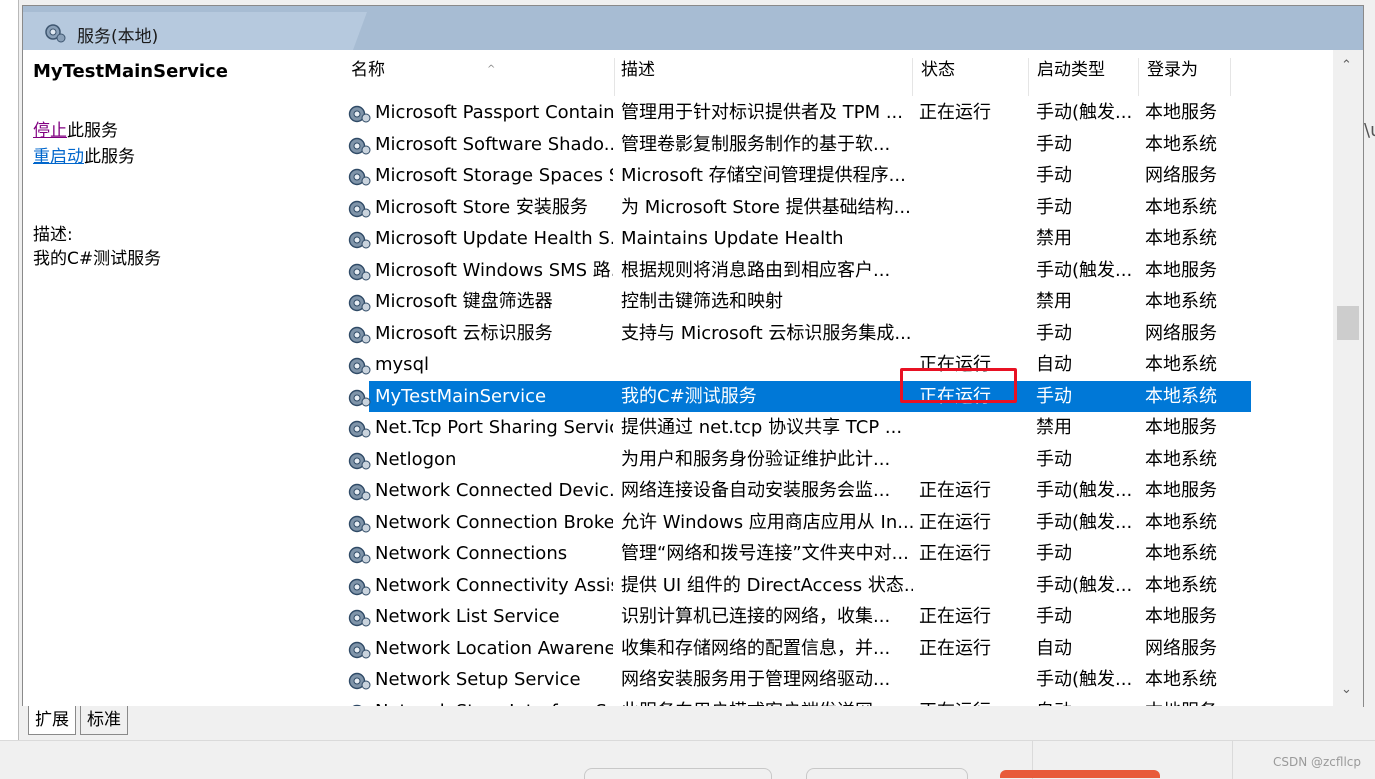  What do you see at coordinates (92, 131) in the screenshot?
I see `stop-suffix: 此服务` at bounding box center [92, 131].